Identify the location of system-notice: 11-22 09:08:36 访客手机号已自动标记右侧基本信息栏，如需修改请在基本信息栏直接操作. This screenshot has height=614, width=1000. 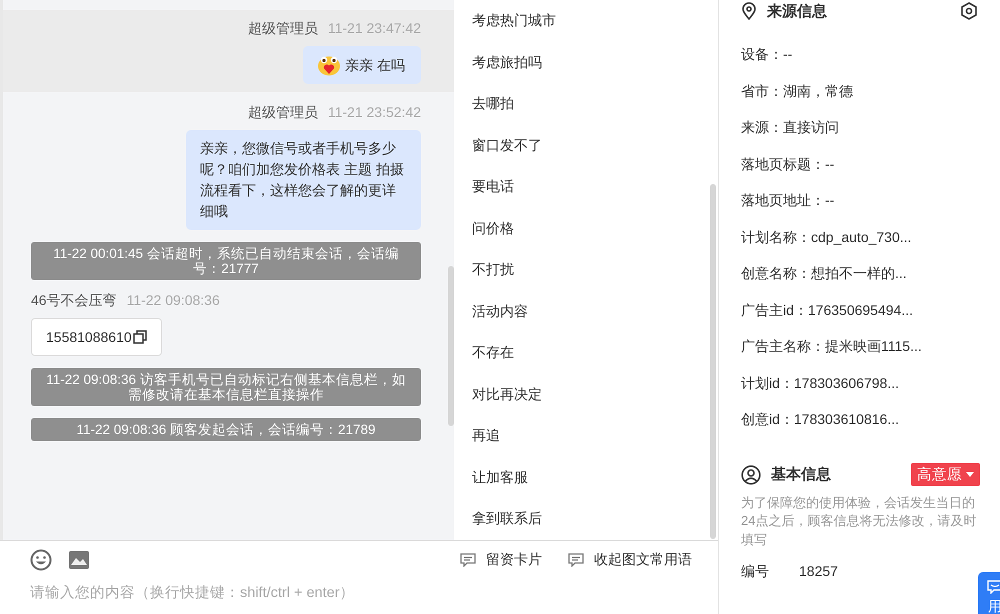
(226, 387).